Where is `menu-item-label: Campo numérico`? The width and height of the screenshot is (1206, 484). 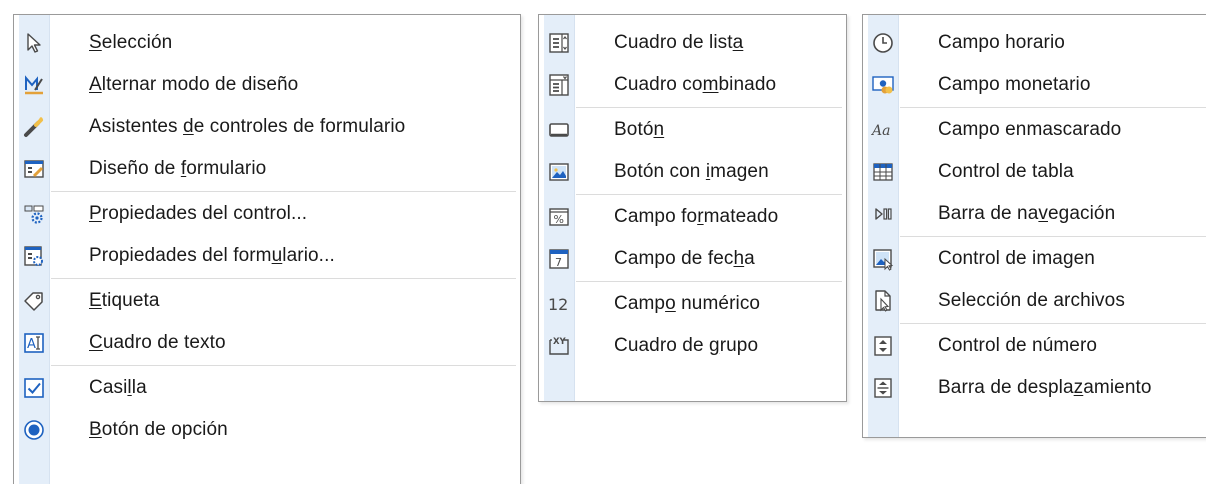 menu-item-label: Campo numérico is located at coordinates (687, 304).